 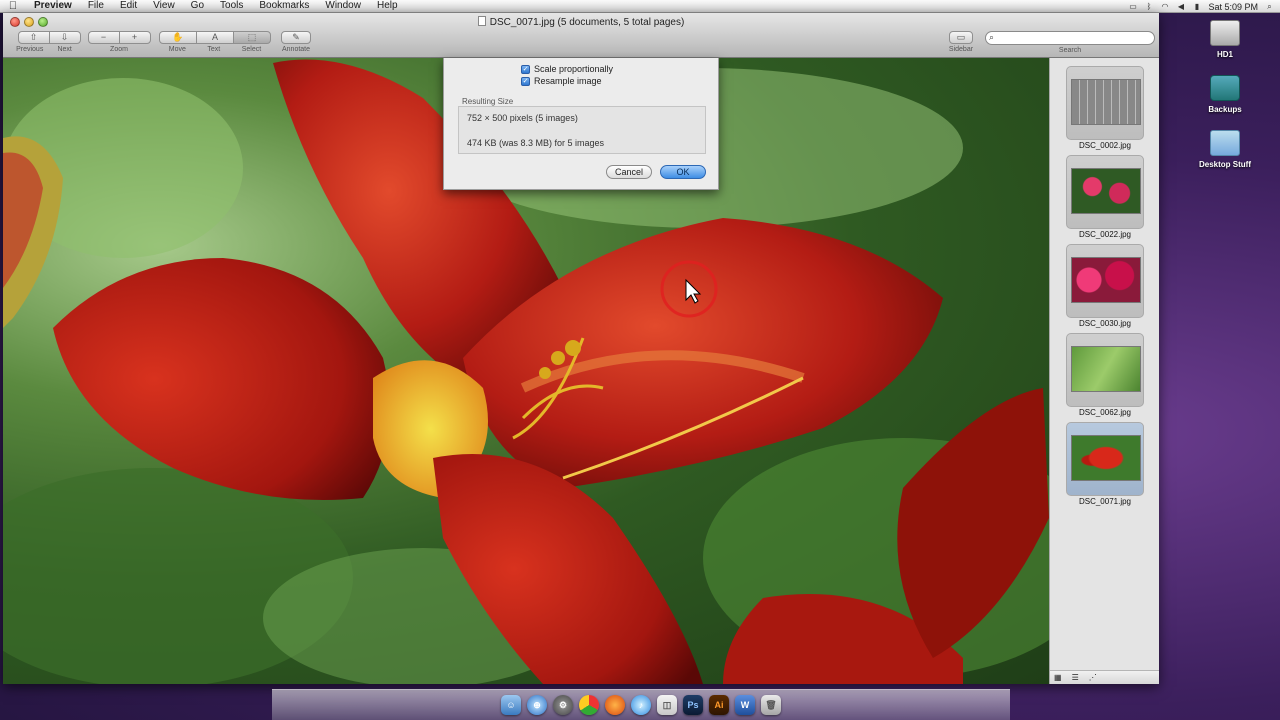 I want to click on screen-icon: ▭, so click(x=1132, y=6).